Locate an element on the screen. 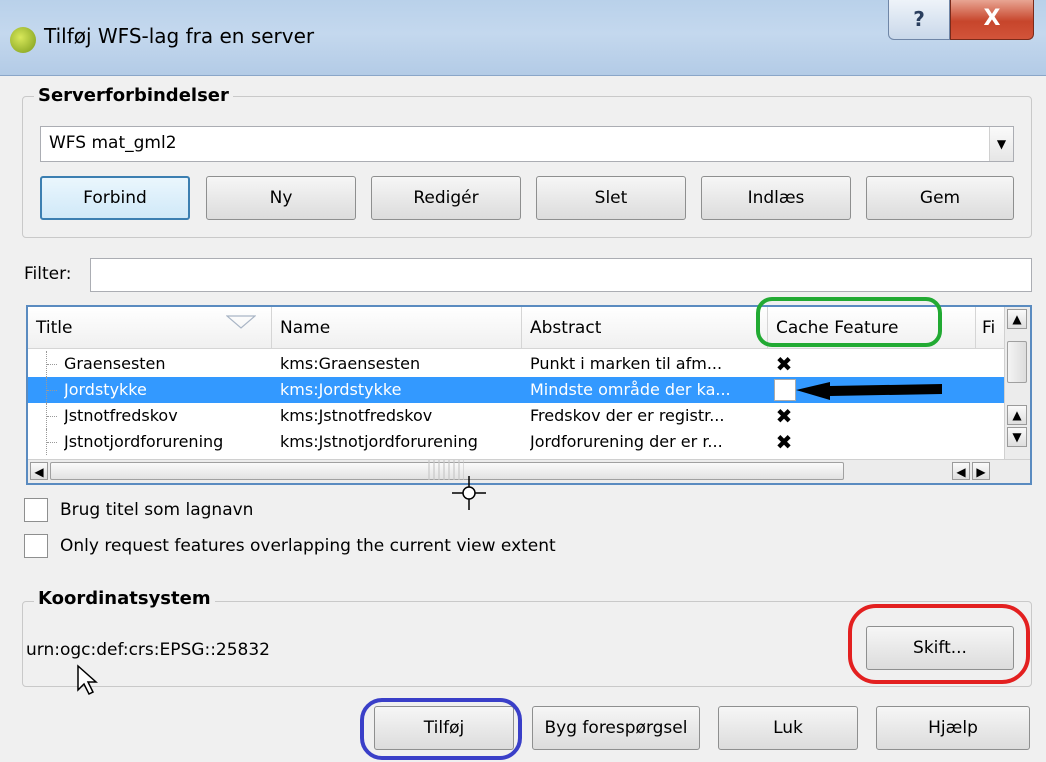 Image resolution: width=1046 pixels, height=762 pixels. cell-name: kms:Jstnotjordforurening is located at coordinates (379, 441).